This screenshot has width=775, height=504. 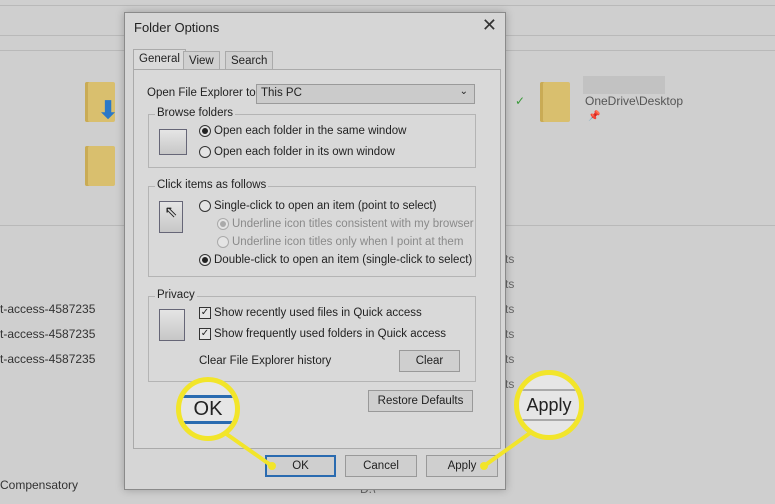 What do you see at coordinates (507, 449) in the screenshot?
I see `apply-callout-line` at bounding box center [507, 449].